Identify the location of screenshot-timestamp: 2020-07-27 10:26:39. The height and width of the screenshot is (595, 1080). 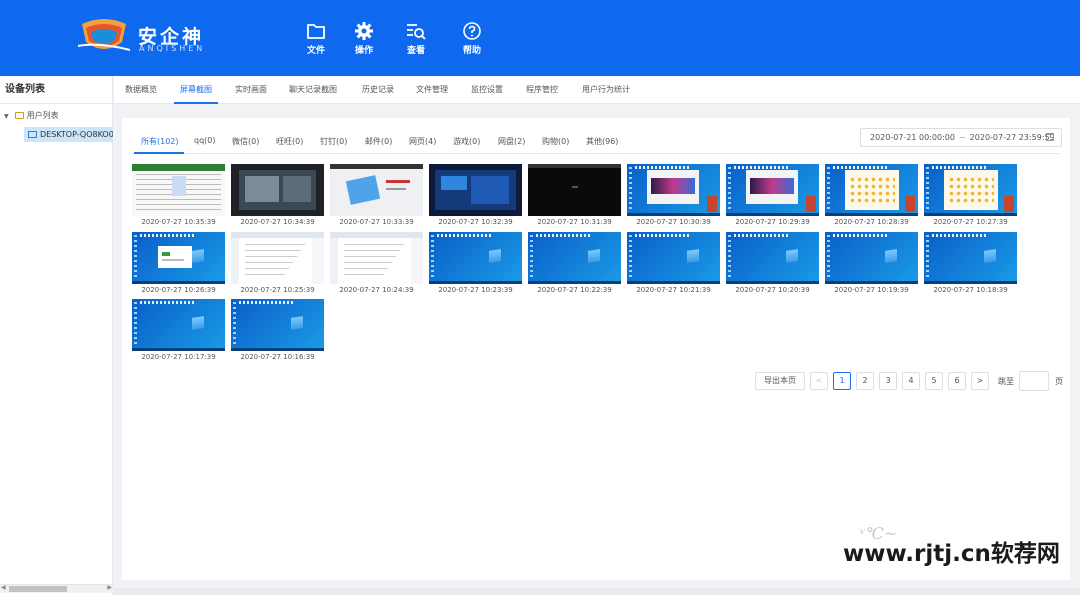
(178, 290).